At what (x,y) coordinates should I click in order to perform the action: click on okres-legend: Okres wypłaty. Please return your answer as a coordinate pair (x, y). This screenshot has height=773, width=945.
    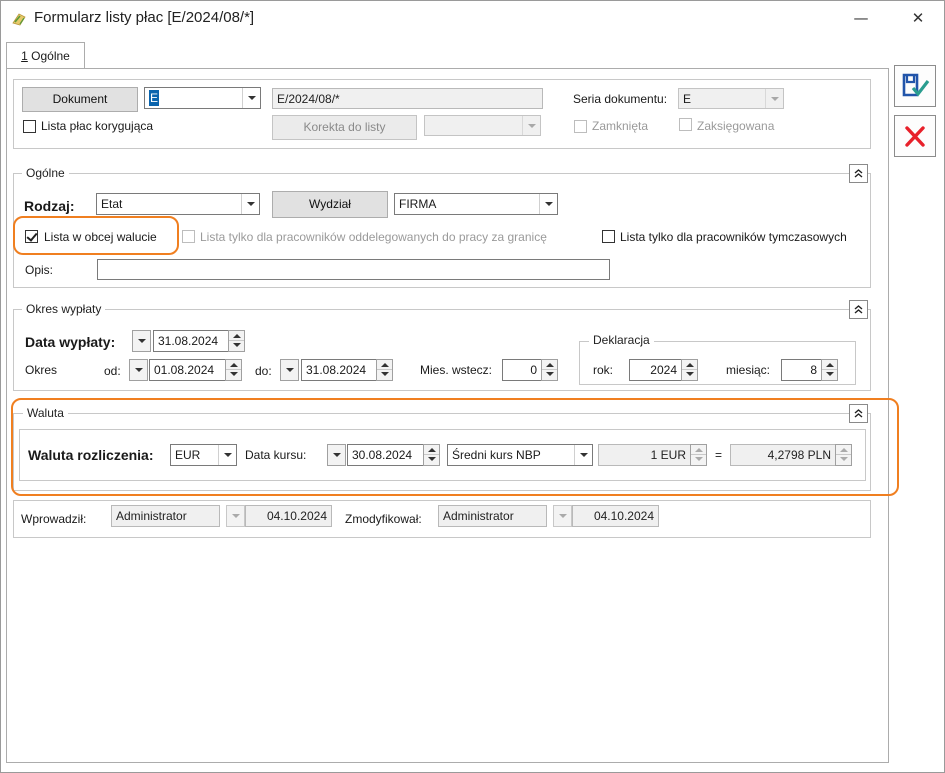
    Looking at the image, I should click on (64, 309).